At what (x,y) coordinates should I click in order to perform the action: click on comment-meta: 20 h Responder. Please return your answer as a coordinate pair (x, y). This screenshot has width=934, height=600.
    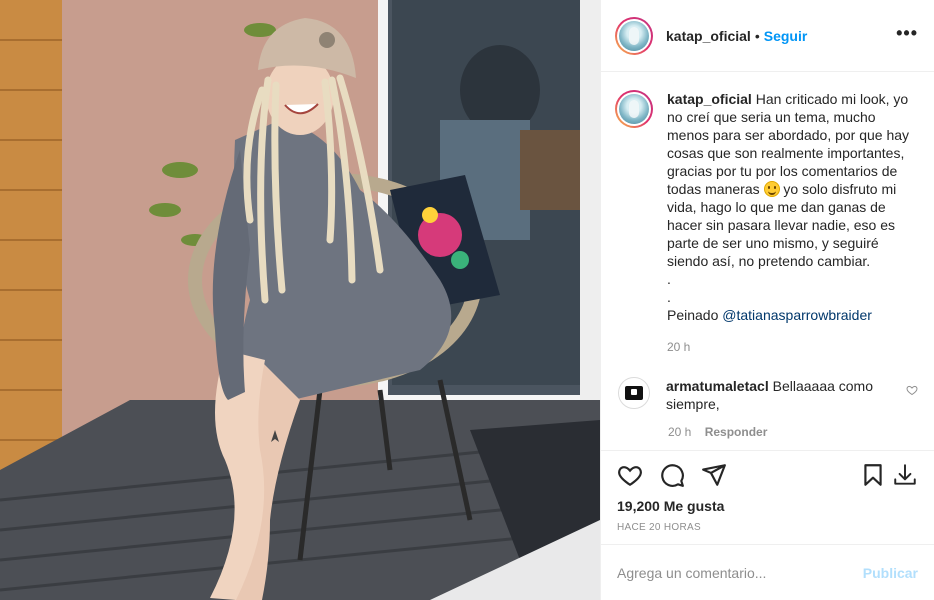
    Looking at the image, I should click on (793, 432).